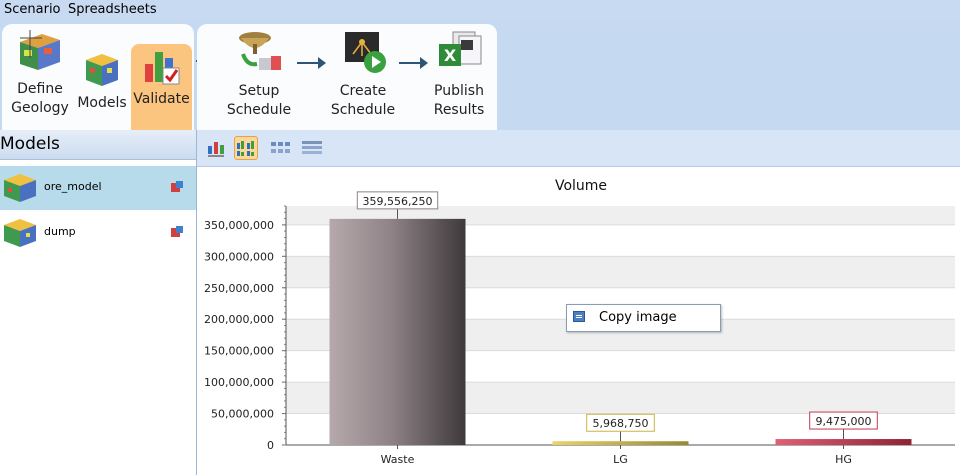 The width and height of the screenshot is (960, 475). What do you see at coordinates (161, 87) in the screenshot?
I see `validate-button: Validate` at bounding box center [161, 87].